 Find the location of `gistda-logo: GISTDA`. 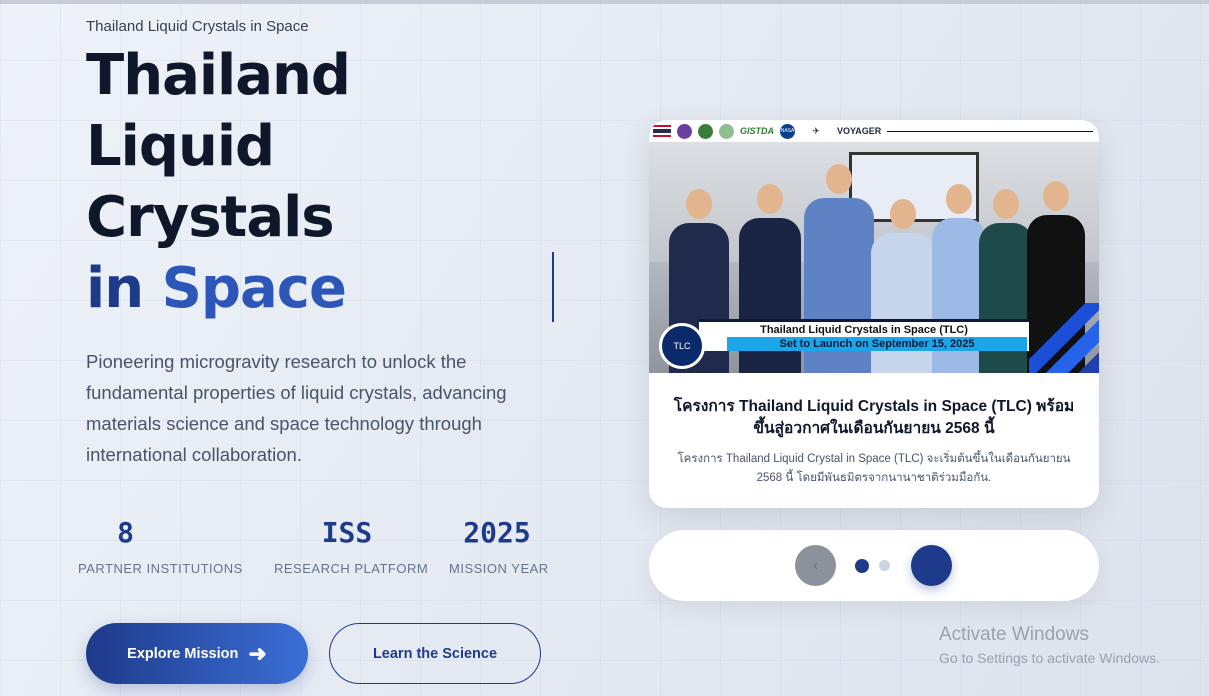

gistda-logo: GISTDA is located at coordinates (757, 131).